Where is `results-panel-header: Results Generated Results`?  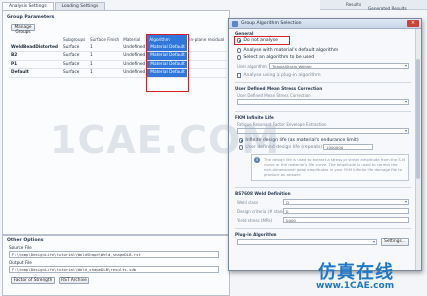 results-panel-header: Results Generated Results is located at coordinates (373, 5).